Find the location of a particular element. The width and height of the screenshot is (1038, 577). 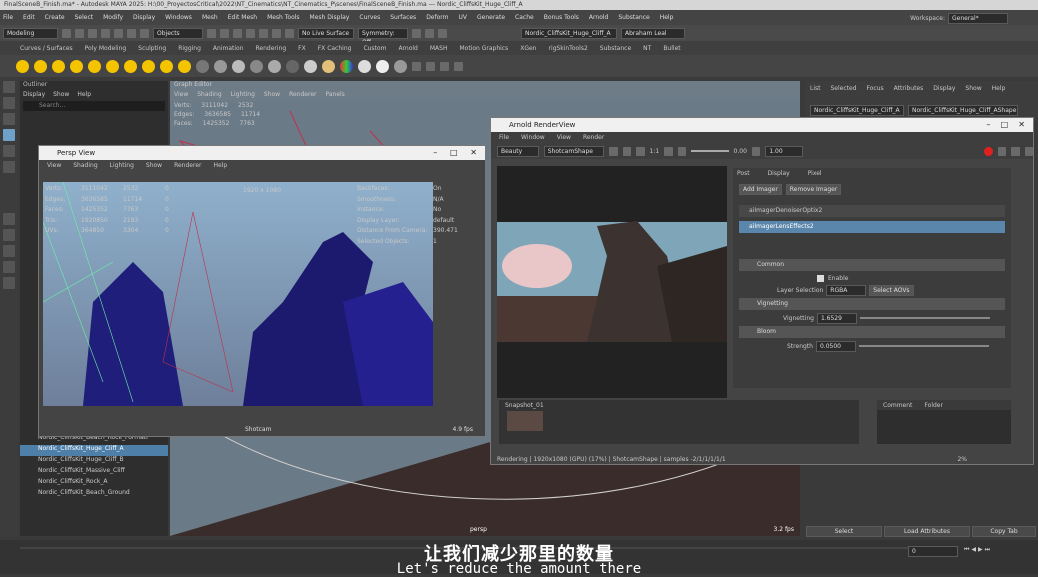

attr-menu-display: Display is located at coordinates (944, 88).